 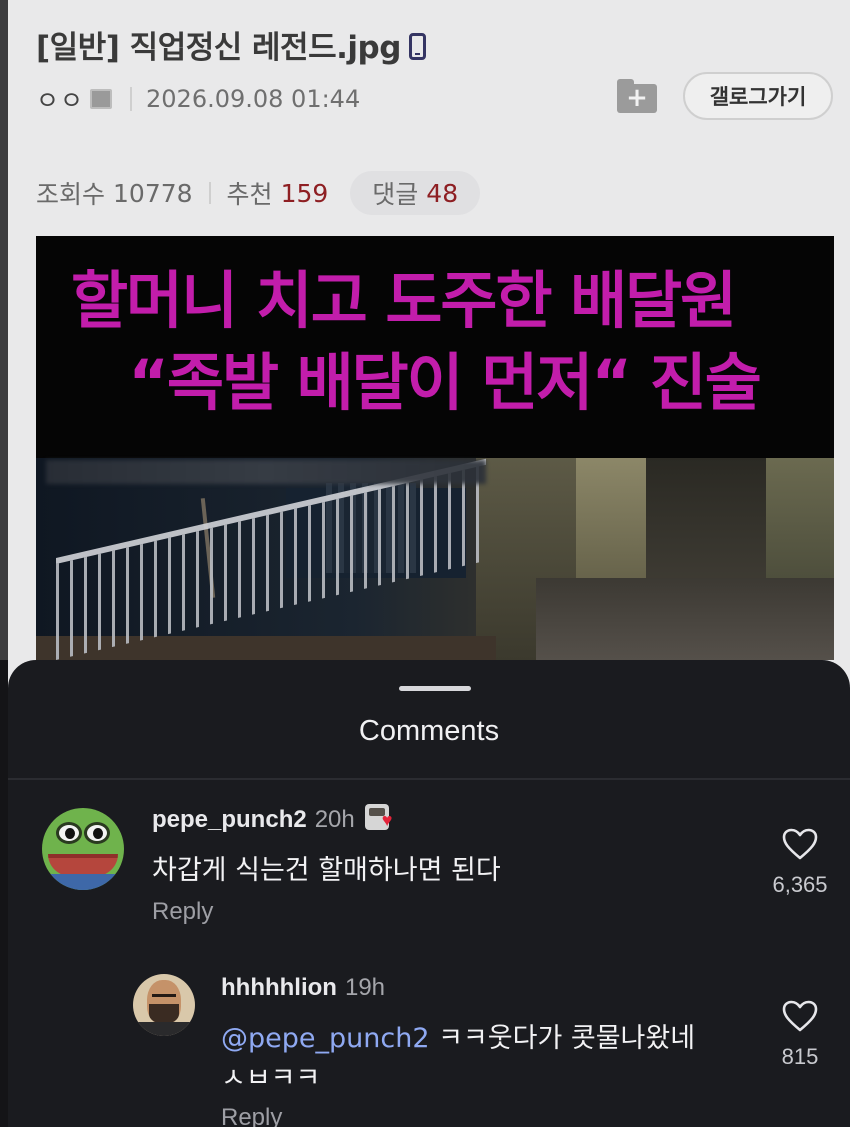 I want to click on comment-username-text: pepe_punch2, so click(x=229, y=819).